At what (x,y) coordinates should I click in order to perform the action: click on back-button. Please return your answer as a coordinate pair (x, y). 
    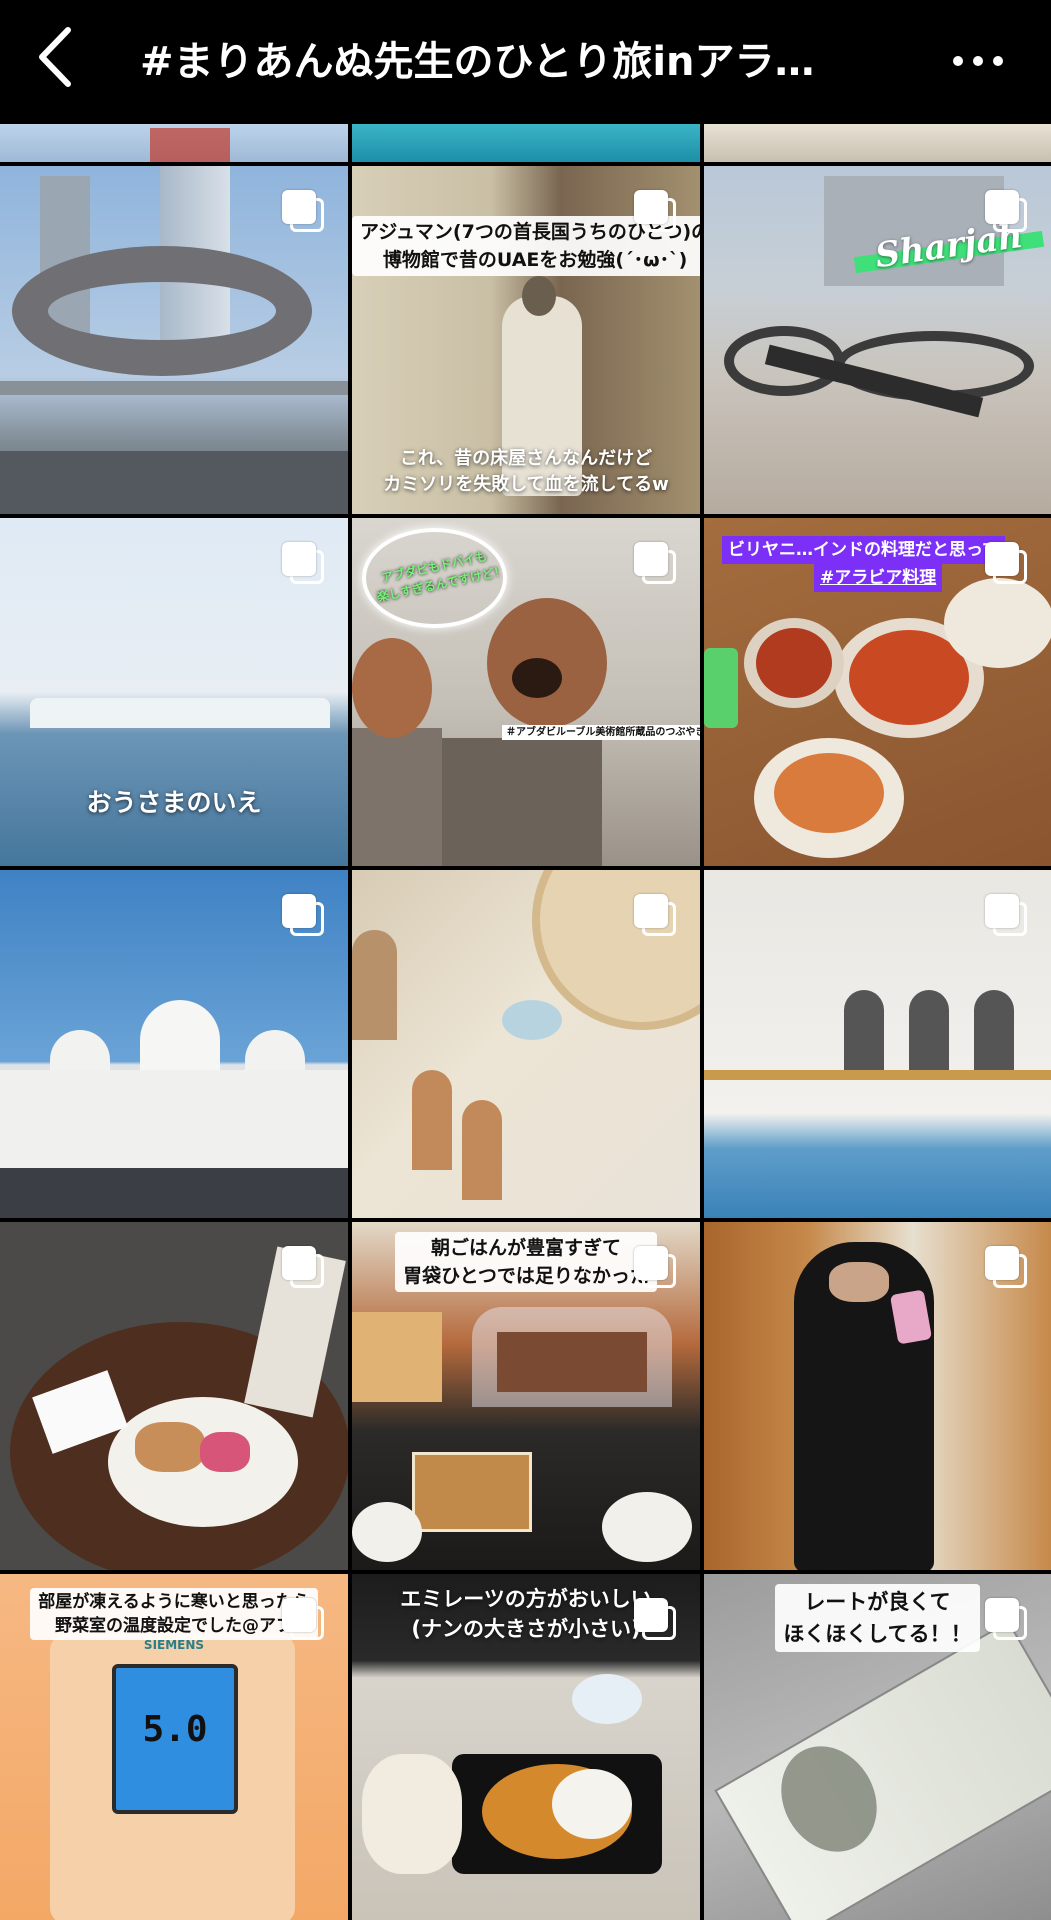
    Looking at the image, I should click on (58, 57).